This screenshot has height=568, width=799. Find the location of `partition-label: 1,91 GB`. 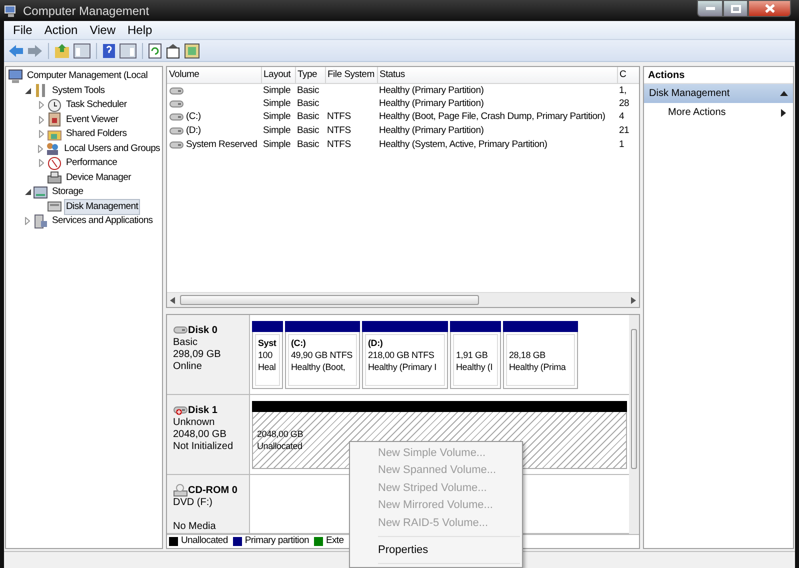

partition-label: 1,91 GB is located at coordinates (472, 355).